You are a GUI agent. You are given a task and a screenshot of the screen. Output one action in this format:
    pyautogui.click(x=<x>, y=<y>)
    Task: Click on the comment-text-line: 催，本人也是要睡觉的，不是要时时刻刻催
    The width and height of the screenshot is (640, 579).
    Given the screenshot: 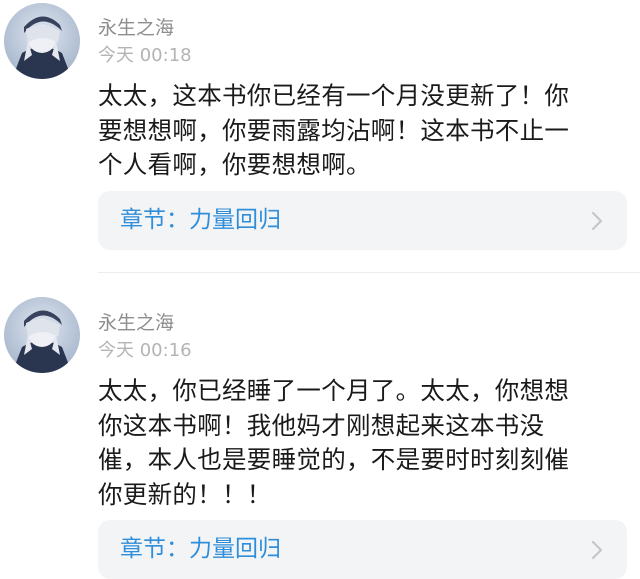 What is the action you would take?
    pyautogui.click(x=334, y=459)
    